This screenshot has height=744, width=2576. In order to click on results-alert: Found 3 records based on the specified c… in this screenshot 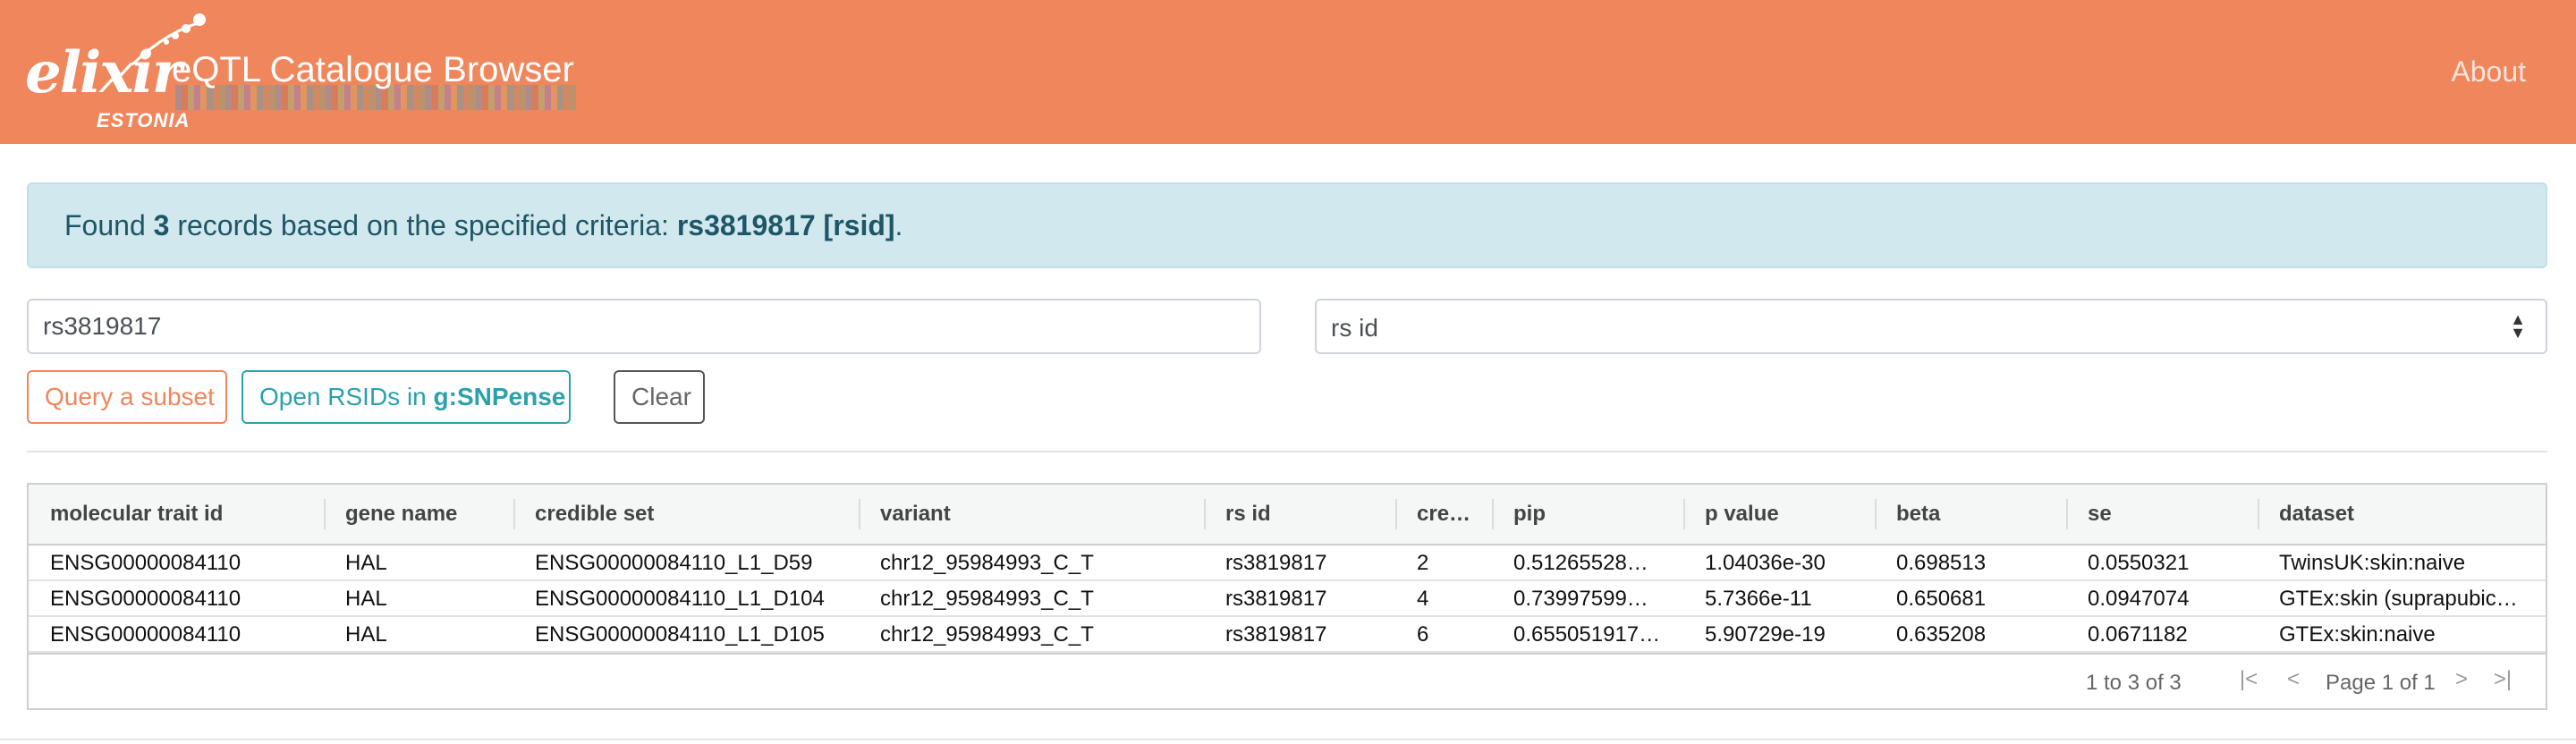, I will do `click(1287, 225)`.